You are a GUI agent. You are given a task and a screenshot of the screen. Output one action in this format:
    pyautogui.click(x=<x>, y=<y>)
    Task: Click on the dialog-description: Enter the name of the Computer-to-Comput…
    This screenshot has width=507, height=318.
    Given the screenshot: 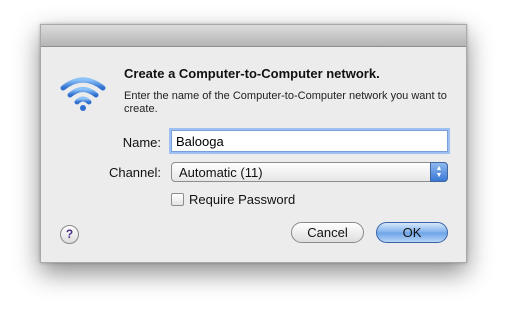 What is the action you would take?
    pyautogui.click(x=285, y=102)
    